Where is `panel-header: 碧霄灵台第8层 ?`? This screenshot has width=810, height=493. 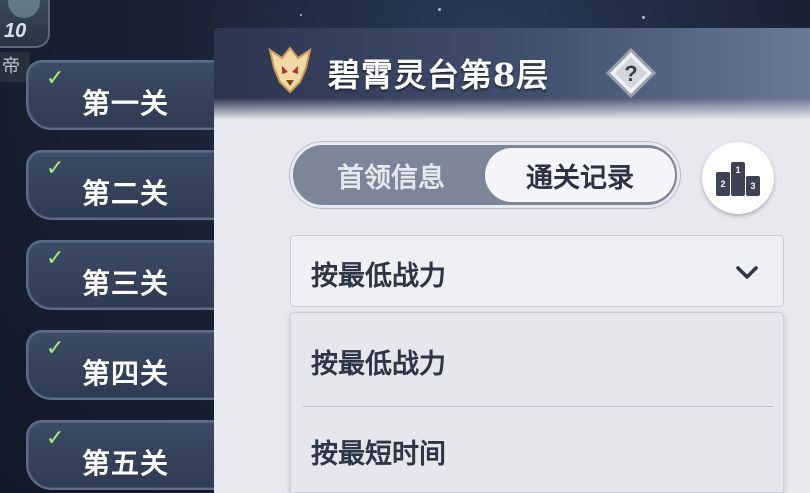 panel-header: 碧霄灵台第8层 ? is located at coordinates (512, 74).